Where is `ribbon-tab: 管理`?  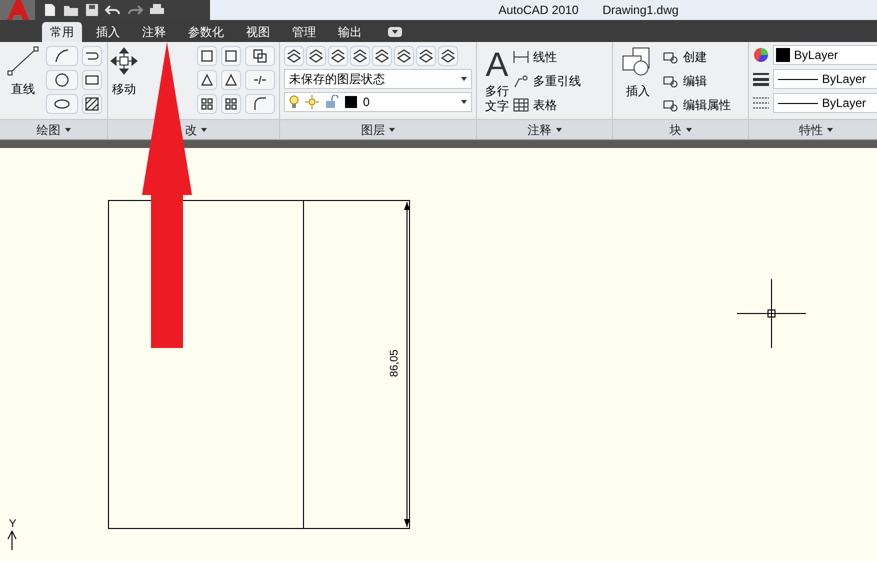 ribbon-tab: 管理 is located at coordinates (304, 32).